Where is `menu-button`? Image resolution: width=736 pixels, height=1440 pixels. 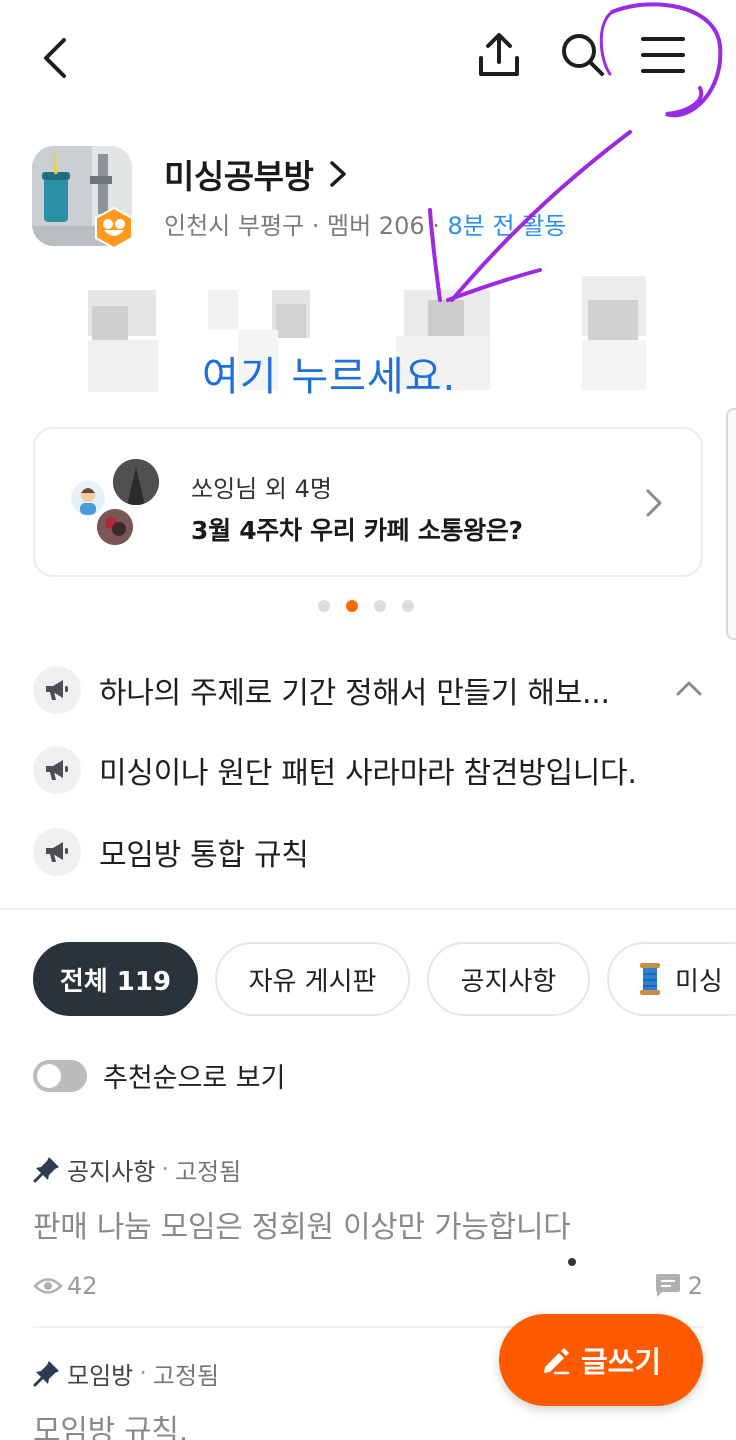
menu-button is located at coordinates (663, 55).